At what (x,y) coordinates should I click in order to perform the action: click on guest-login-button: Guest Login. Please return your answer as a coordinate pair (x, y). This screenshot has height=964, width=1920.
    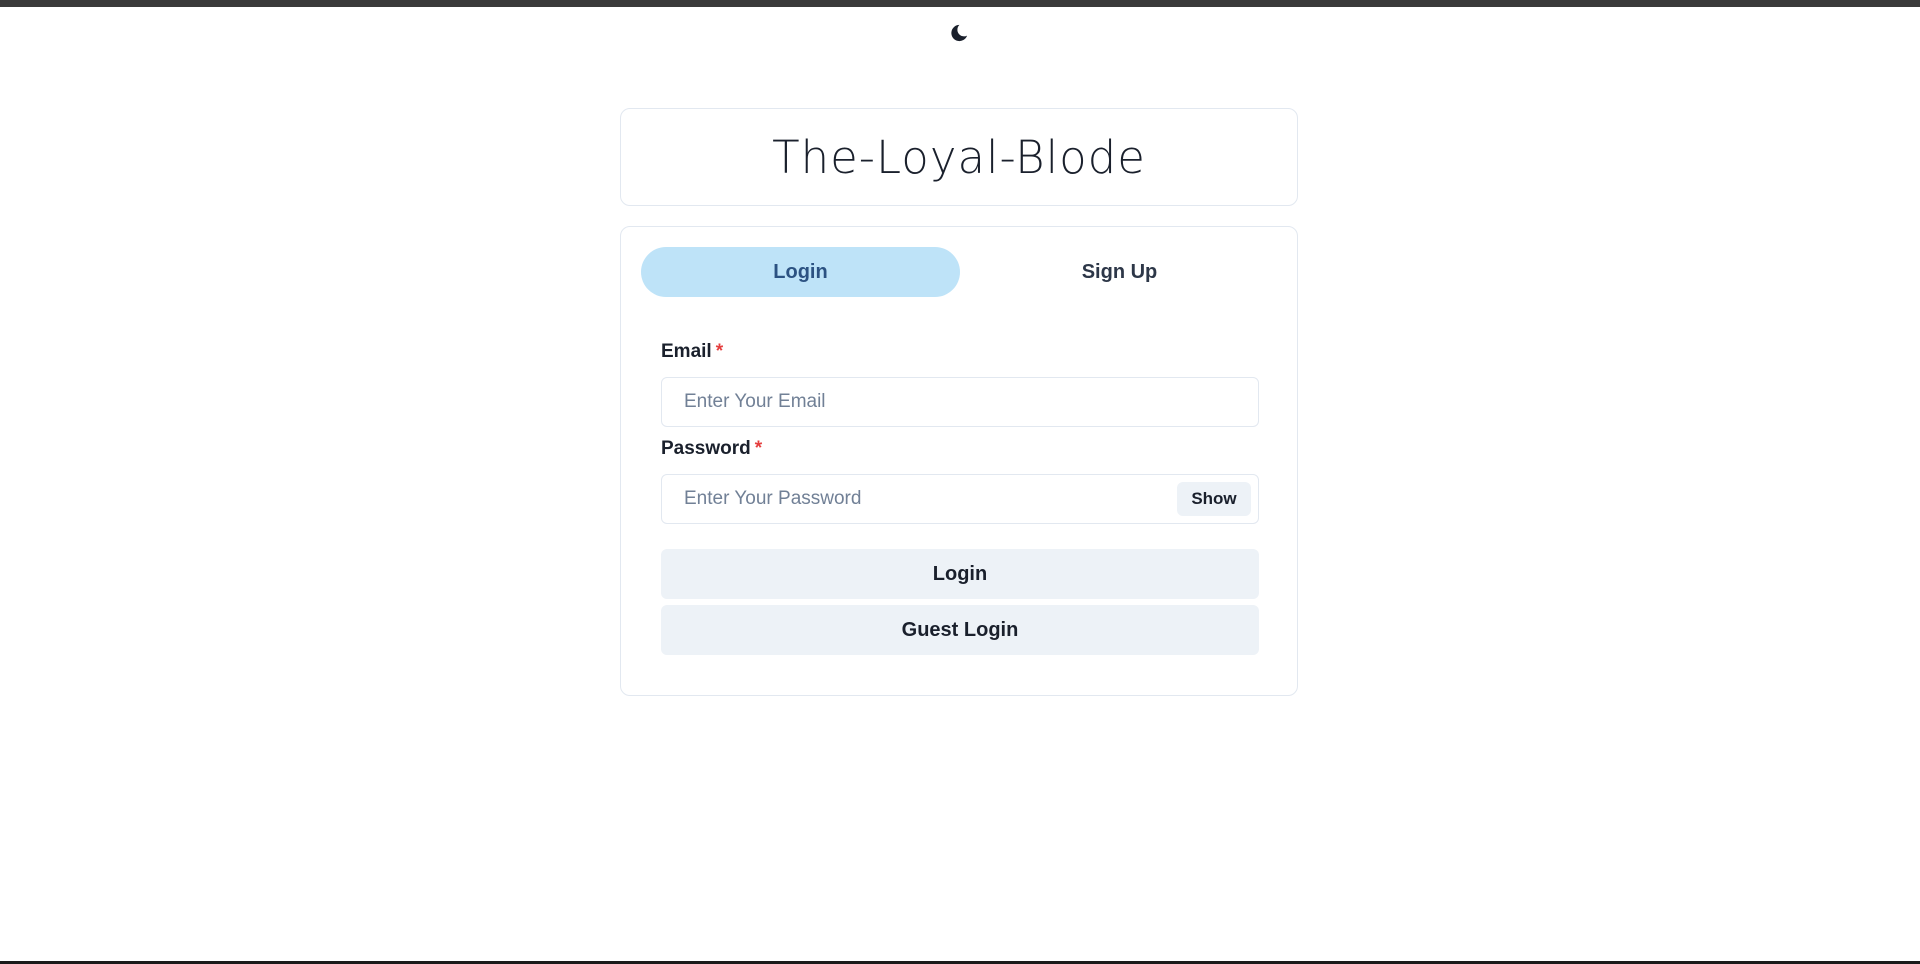
    Looking at the image, I should click on (960, 630).